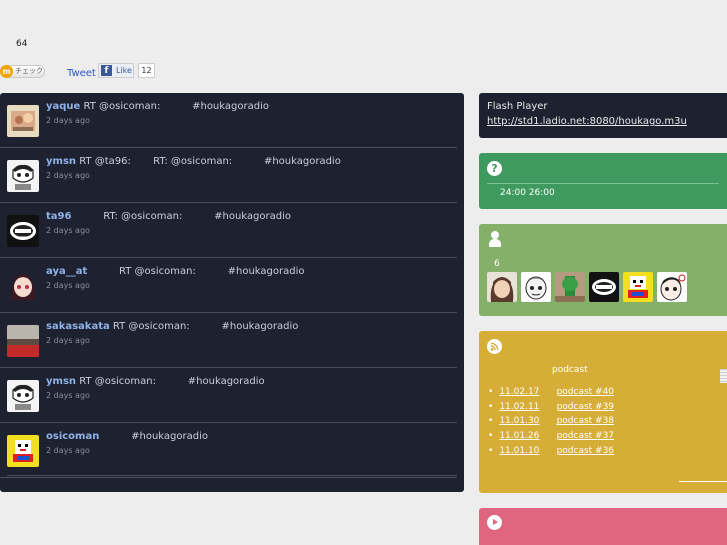 The image size is (727, 545). What do you see at coordinates (497, 264) in the screenshot?
I see `members-count: 6` at bounding box center [497, 264].